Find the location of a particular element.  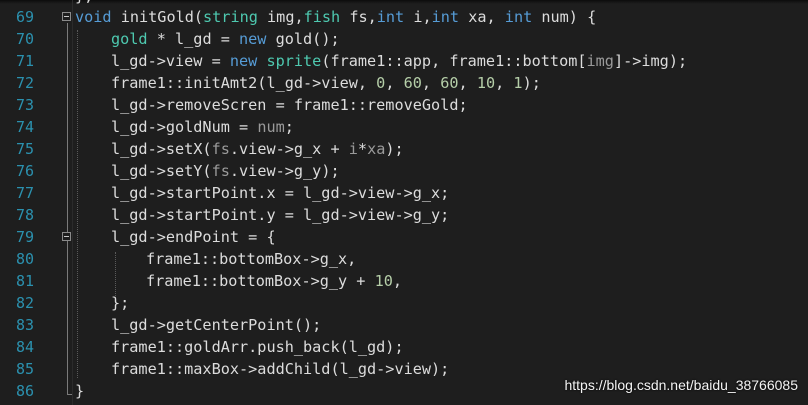

line-number: 71 is located at coordinates (24, 61).